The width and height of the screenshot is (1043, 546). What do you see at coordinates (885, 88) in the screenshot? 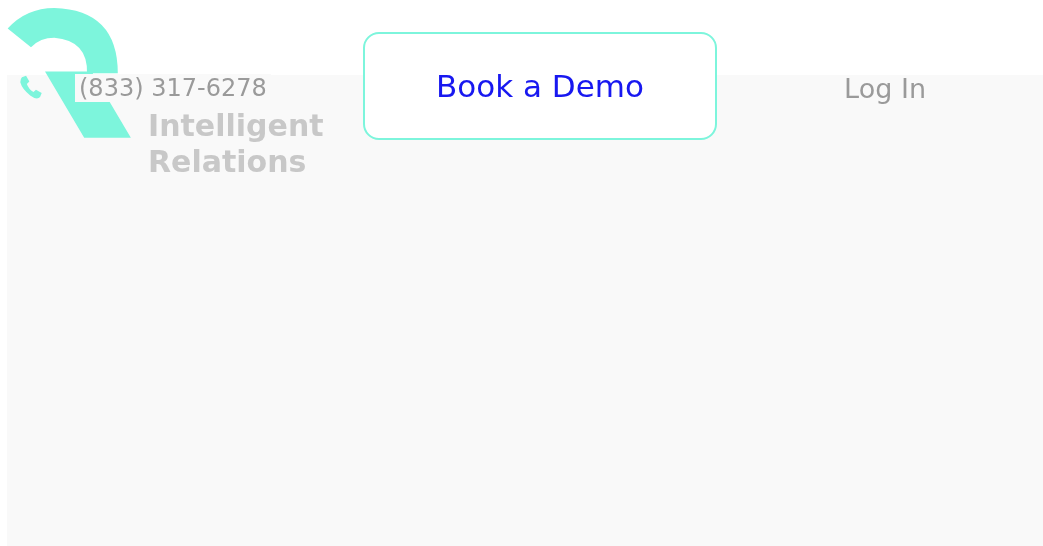
I see `login-link: Log In` at bounding box center [885, 88].